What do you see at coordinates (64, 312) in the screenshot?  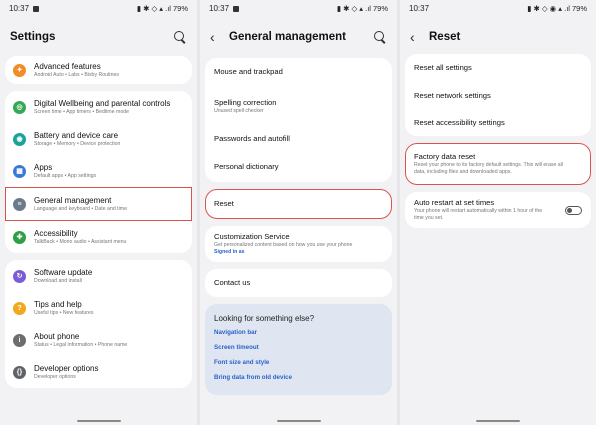 I see `settings-item-subtitle: Useful tips • New features` at bounding box center [64, 312].